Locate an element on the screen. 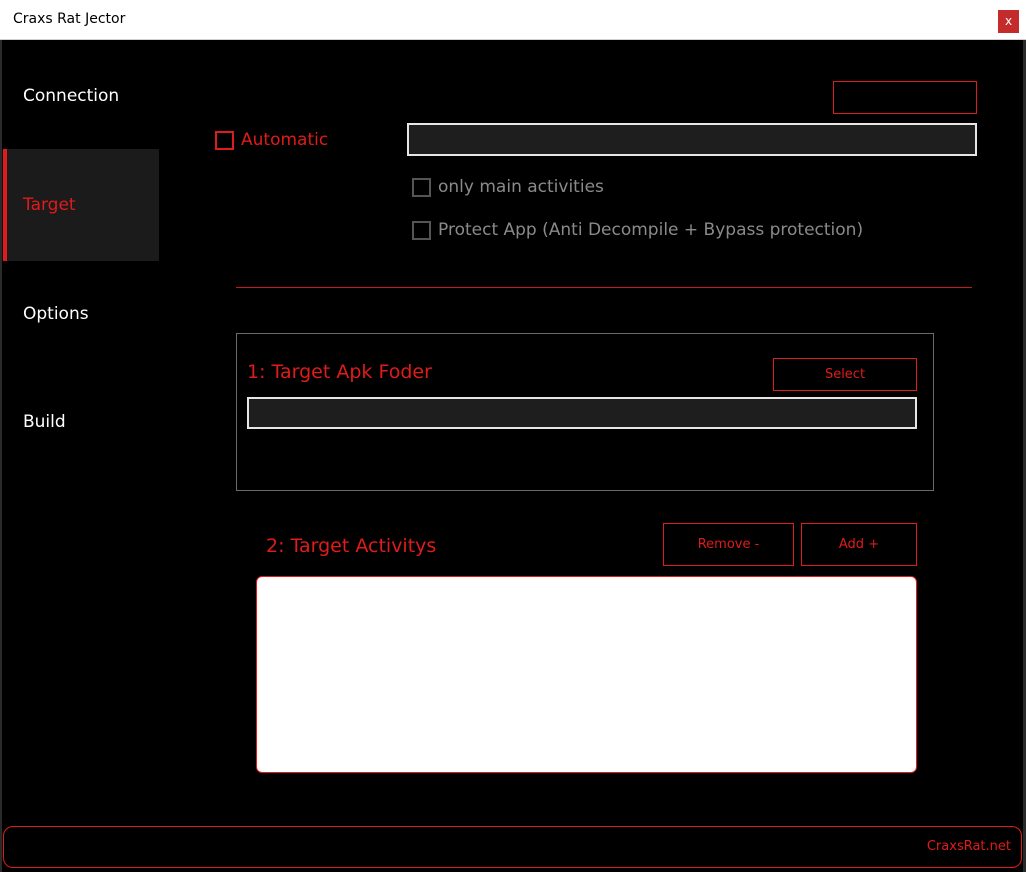  remove-activity-button: Remove - is located at coordinates (728, 544).